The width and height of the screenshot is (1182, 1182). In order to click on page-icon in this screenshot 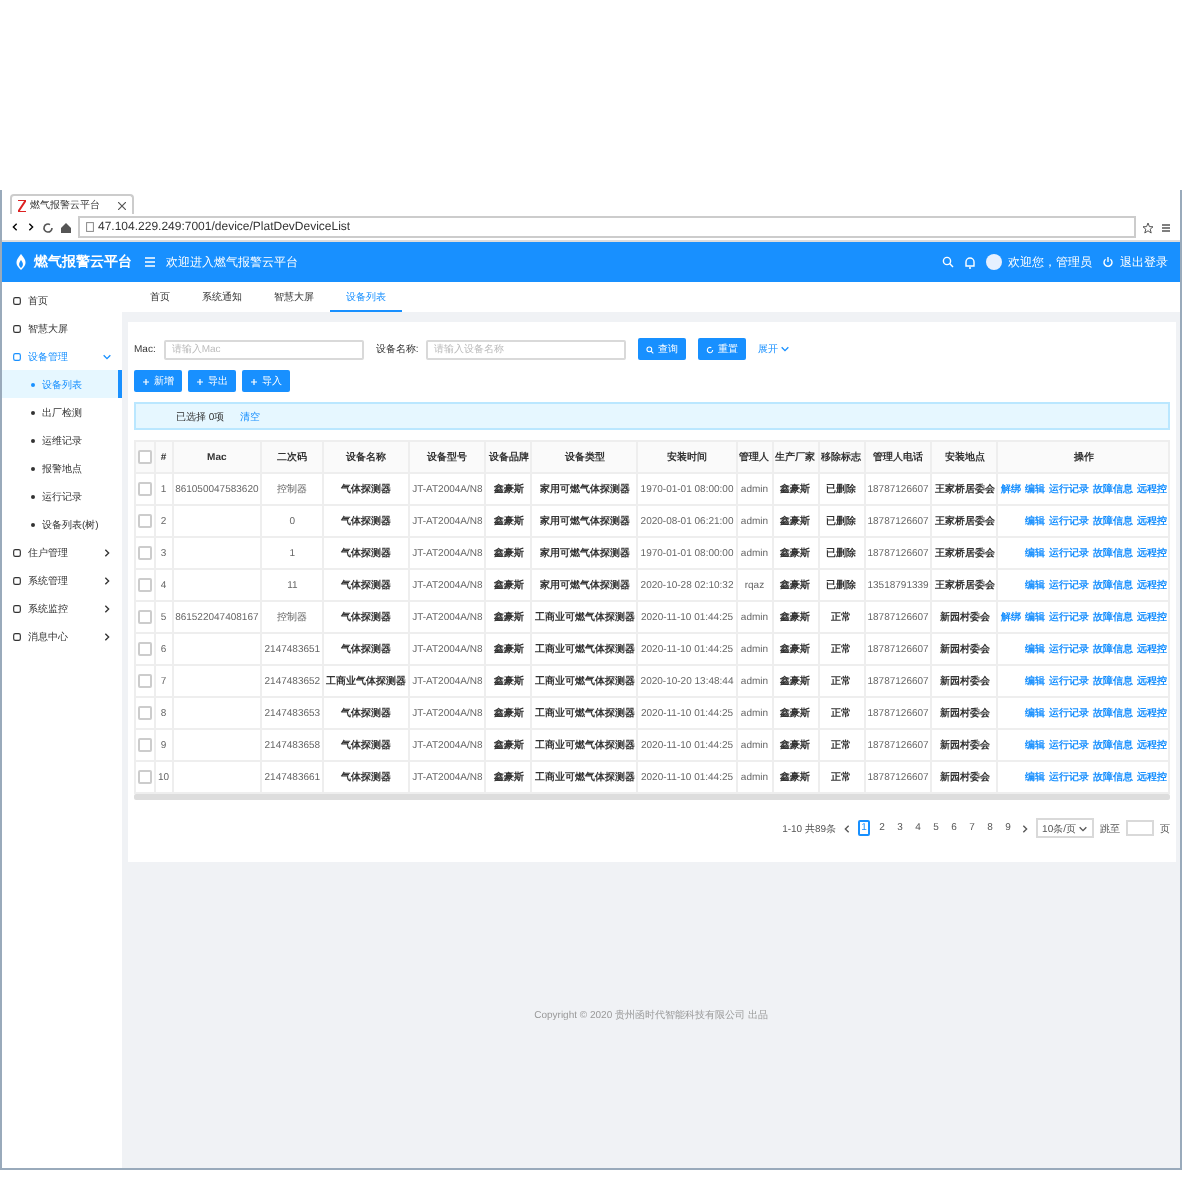, I will do `click(90, 227)`.